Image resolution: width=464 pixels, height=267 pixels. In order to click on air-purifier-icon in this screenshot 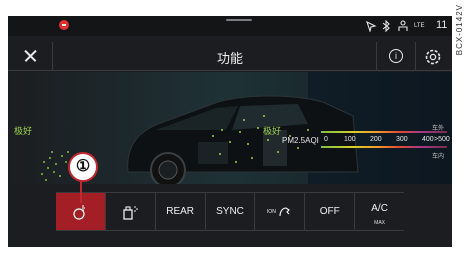, I will do `click(79, 212)`.